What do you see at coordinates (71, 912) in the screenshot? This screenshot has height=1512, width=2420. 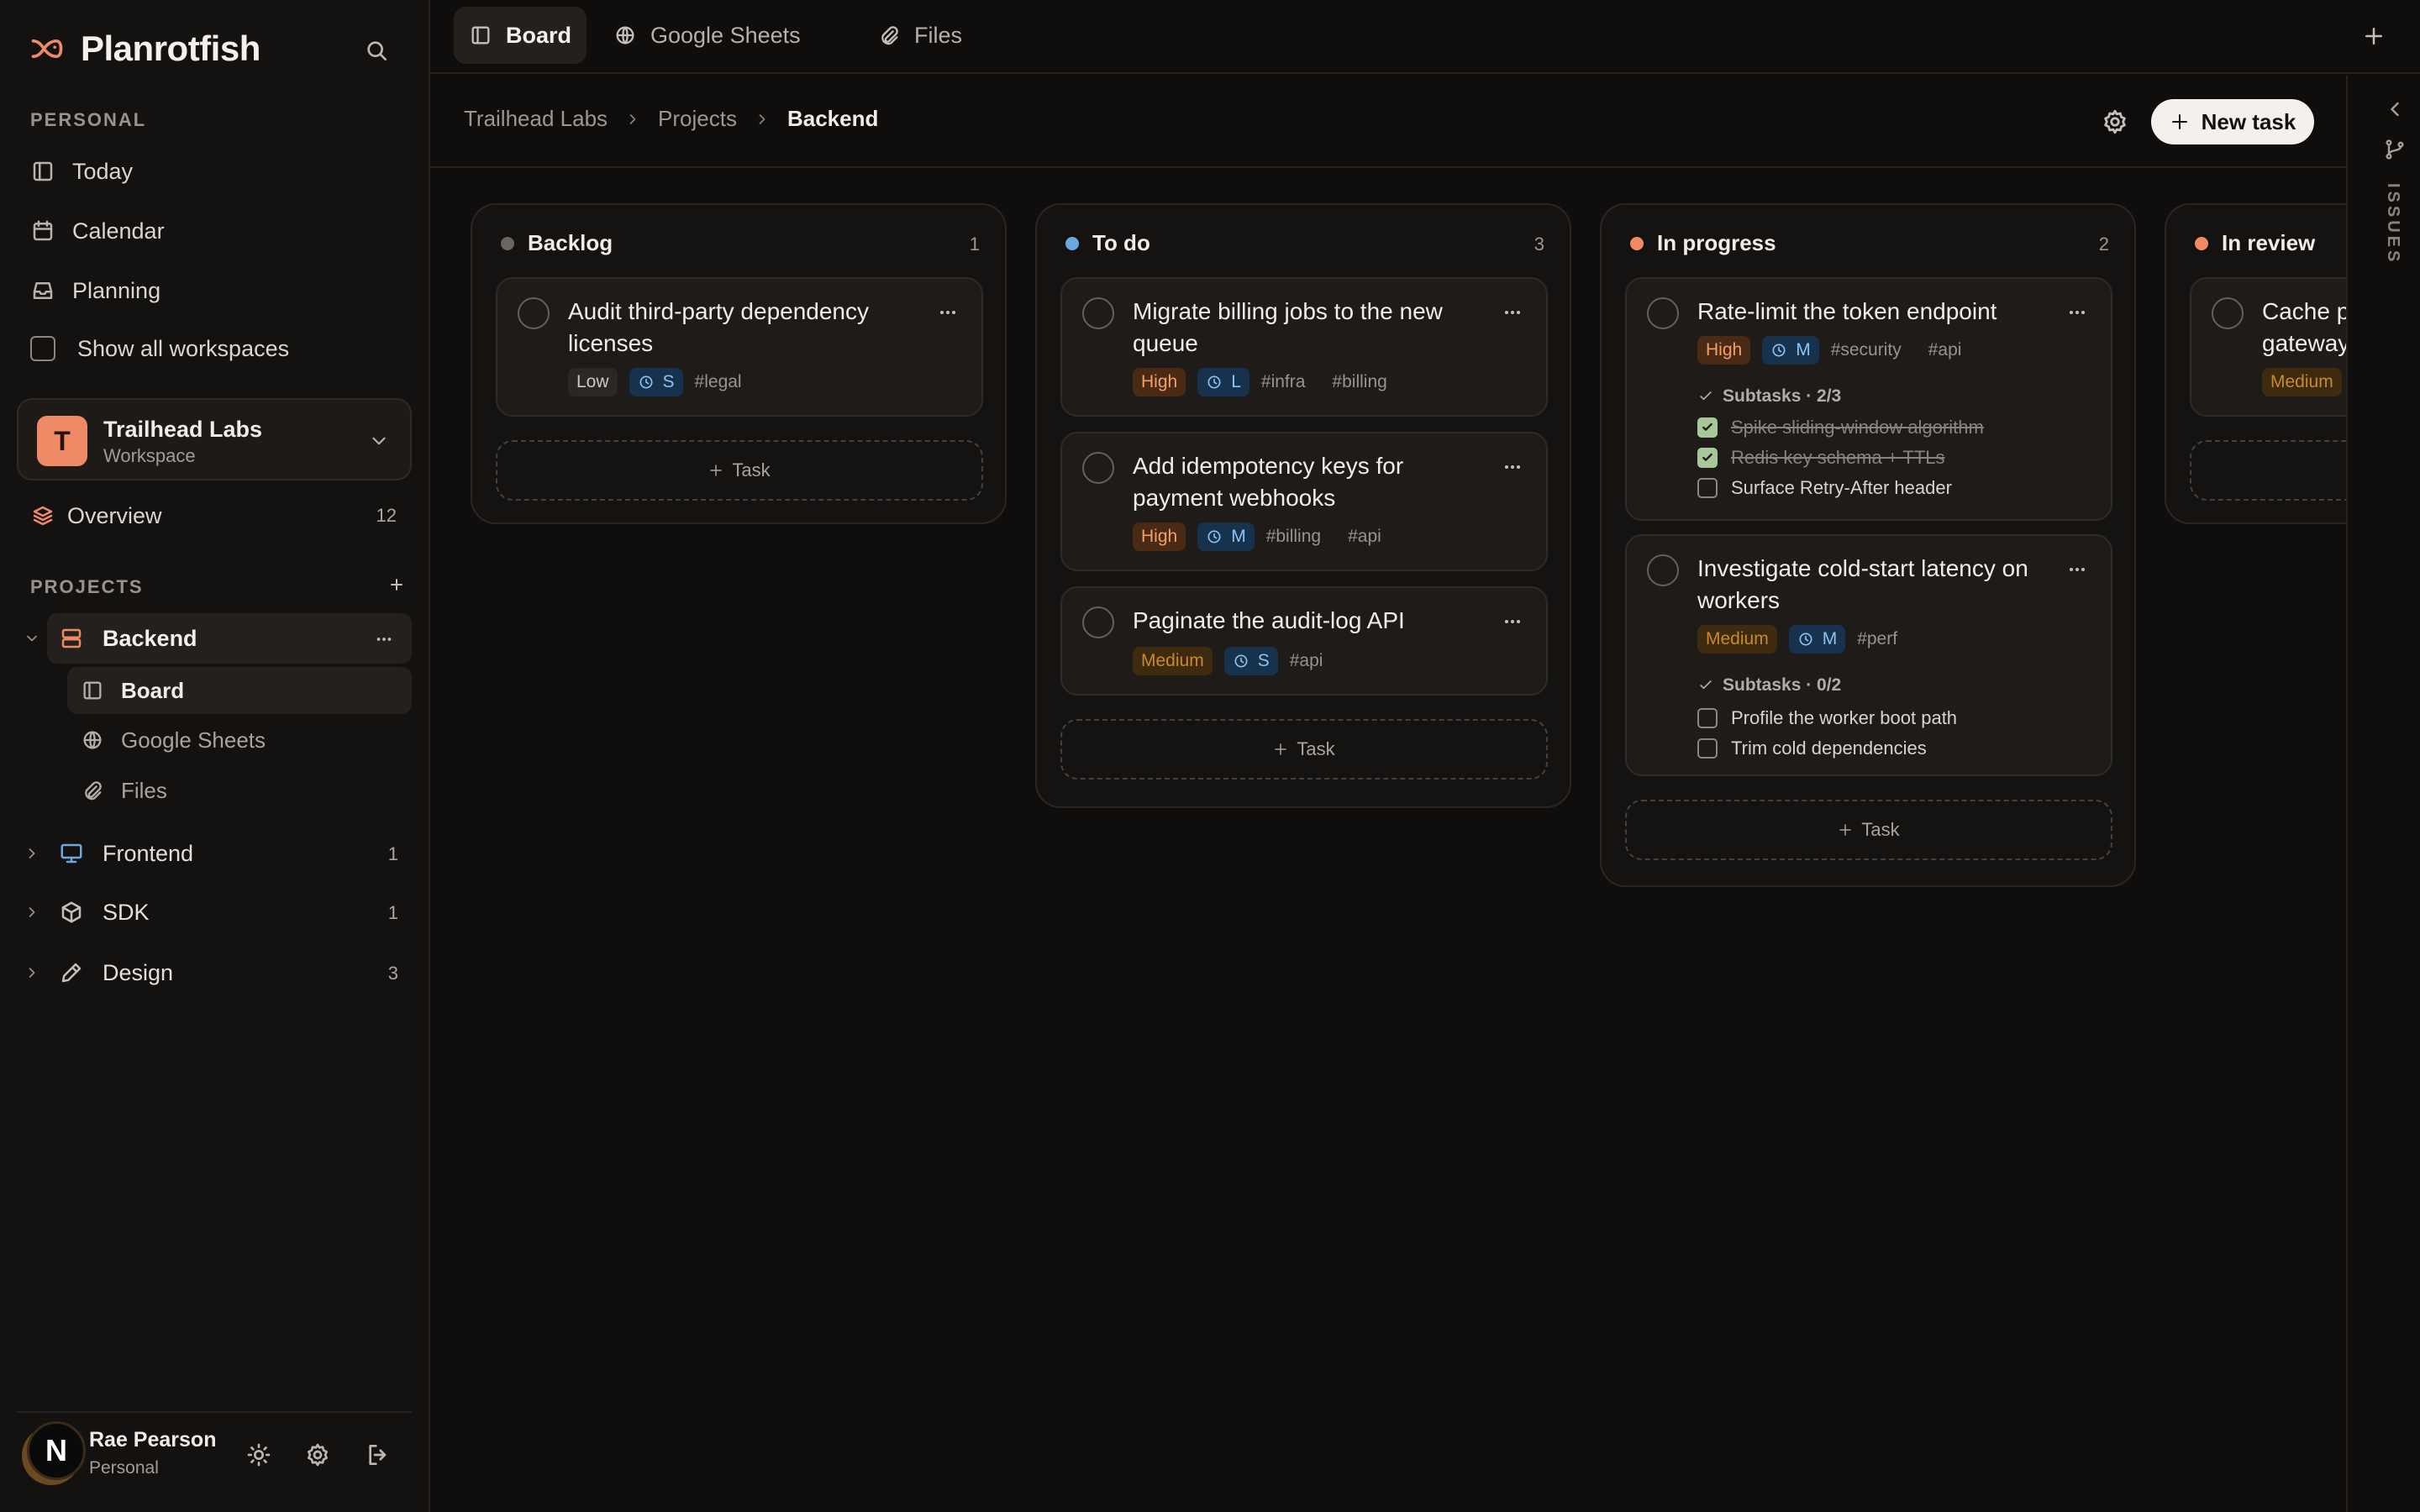 I see `package-icon` at bounding box center [71, 912].